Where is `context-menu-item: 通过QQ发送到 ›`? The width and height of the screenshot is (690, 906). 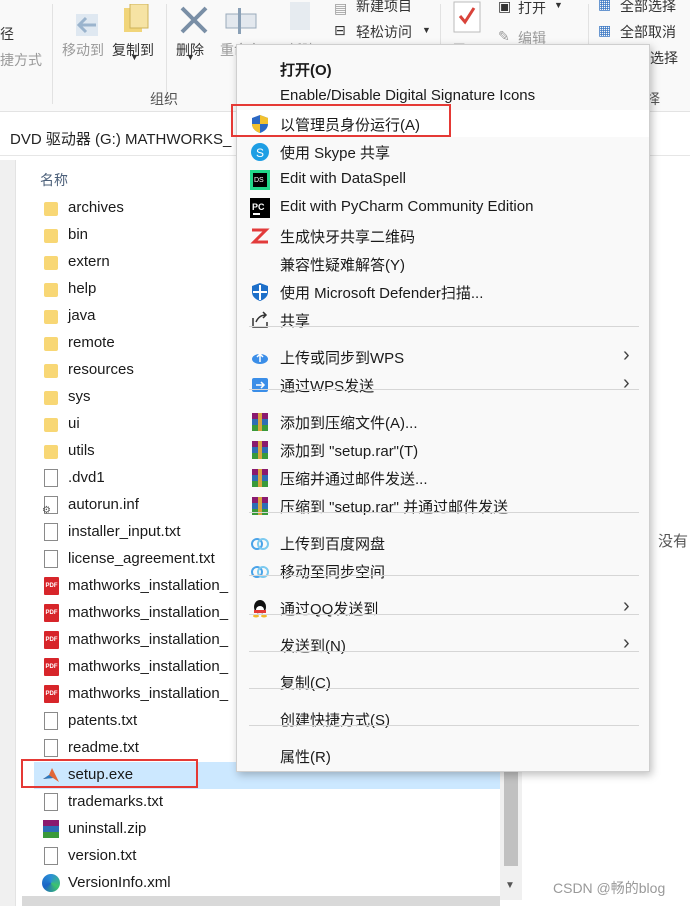
context-menu-item: 通过QQ发送到 › is located at coordinates (443, 607).